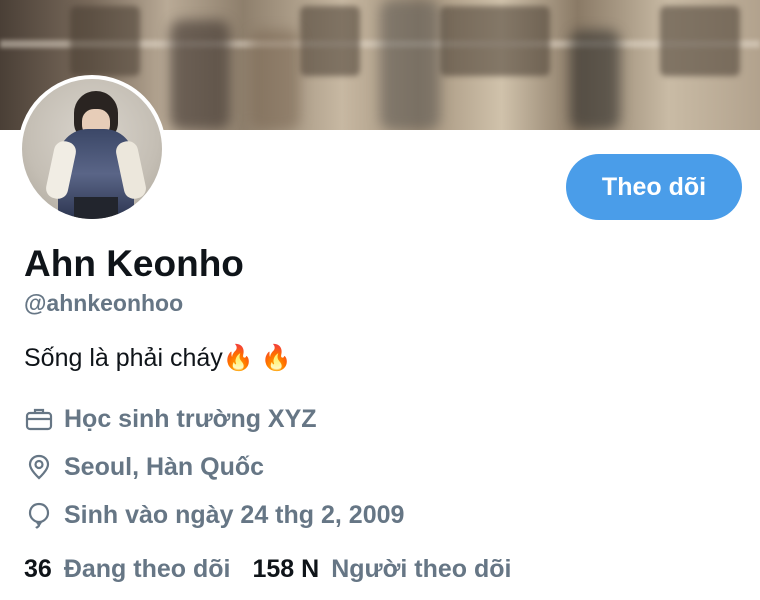 This screenshot has height=600, width=760. What do you see at coordinates (104, 303) in the screenshot?
I see `profile-handle: @ahnkeonhoo` at bounding box center [104, 303].